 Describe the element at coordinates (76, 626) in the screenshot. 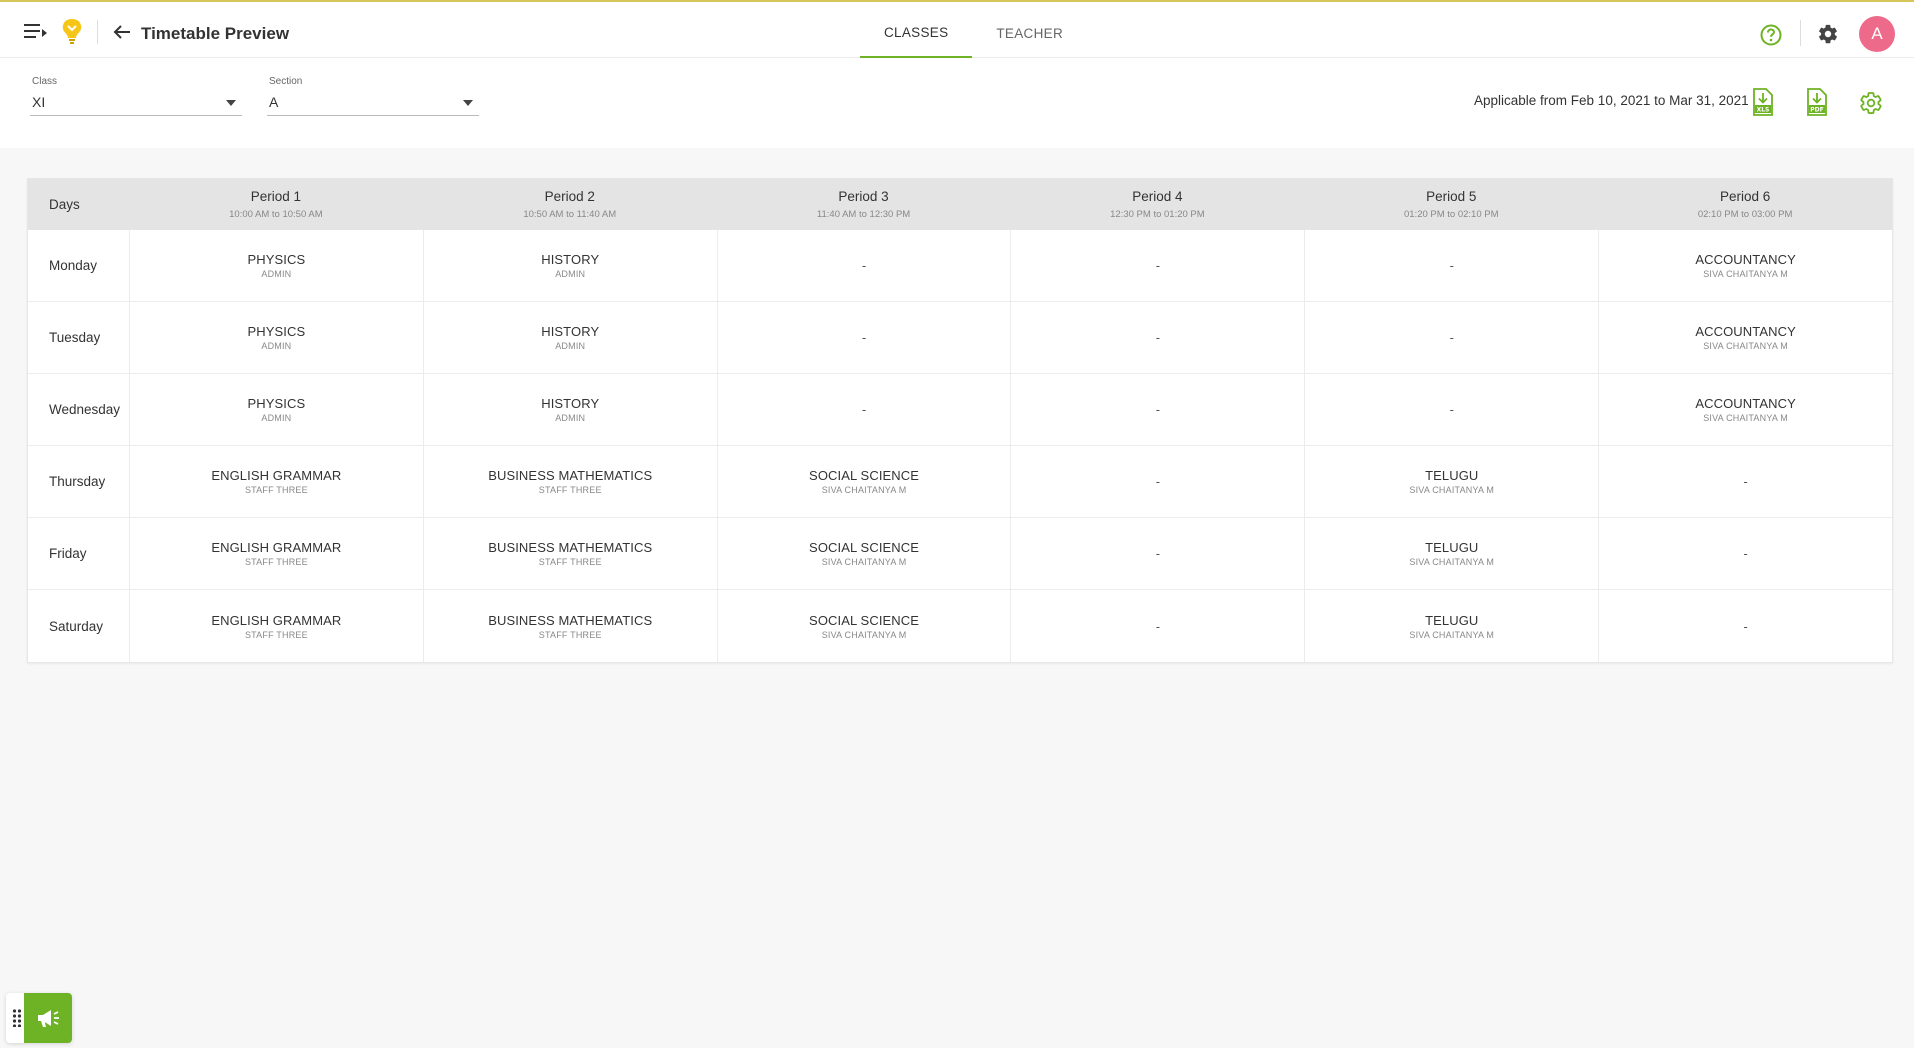

I see `day-label: Saturday` at that location.